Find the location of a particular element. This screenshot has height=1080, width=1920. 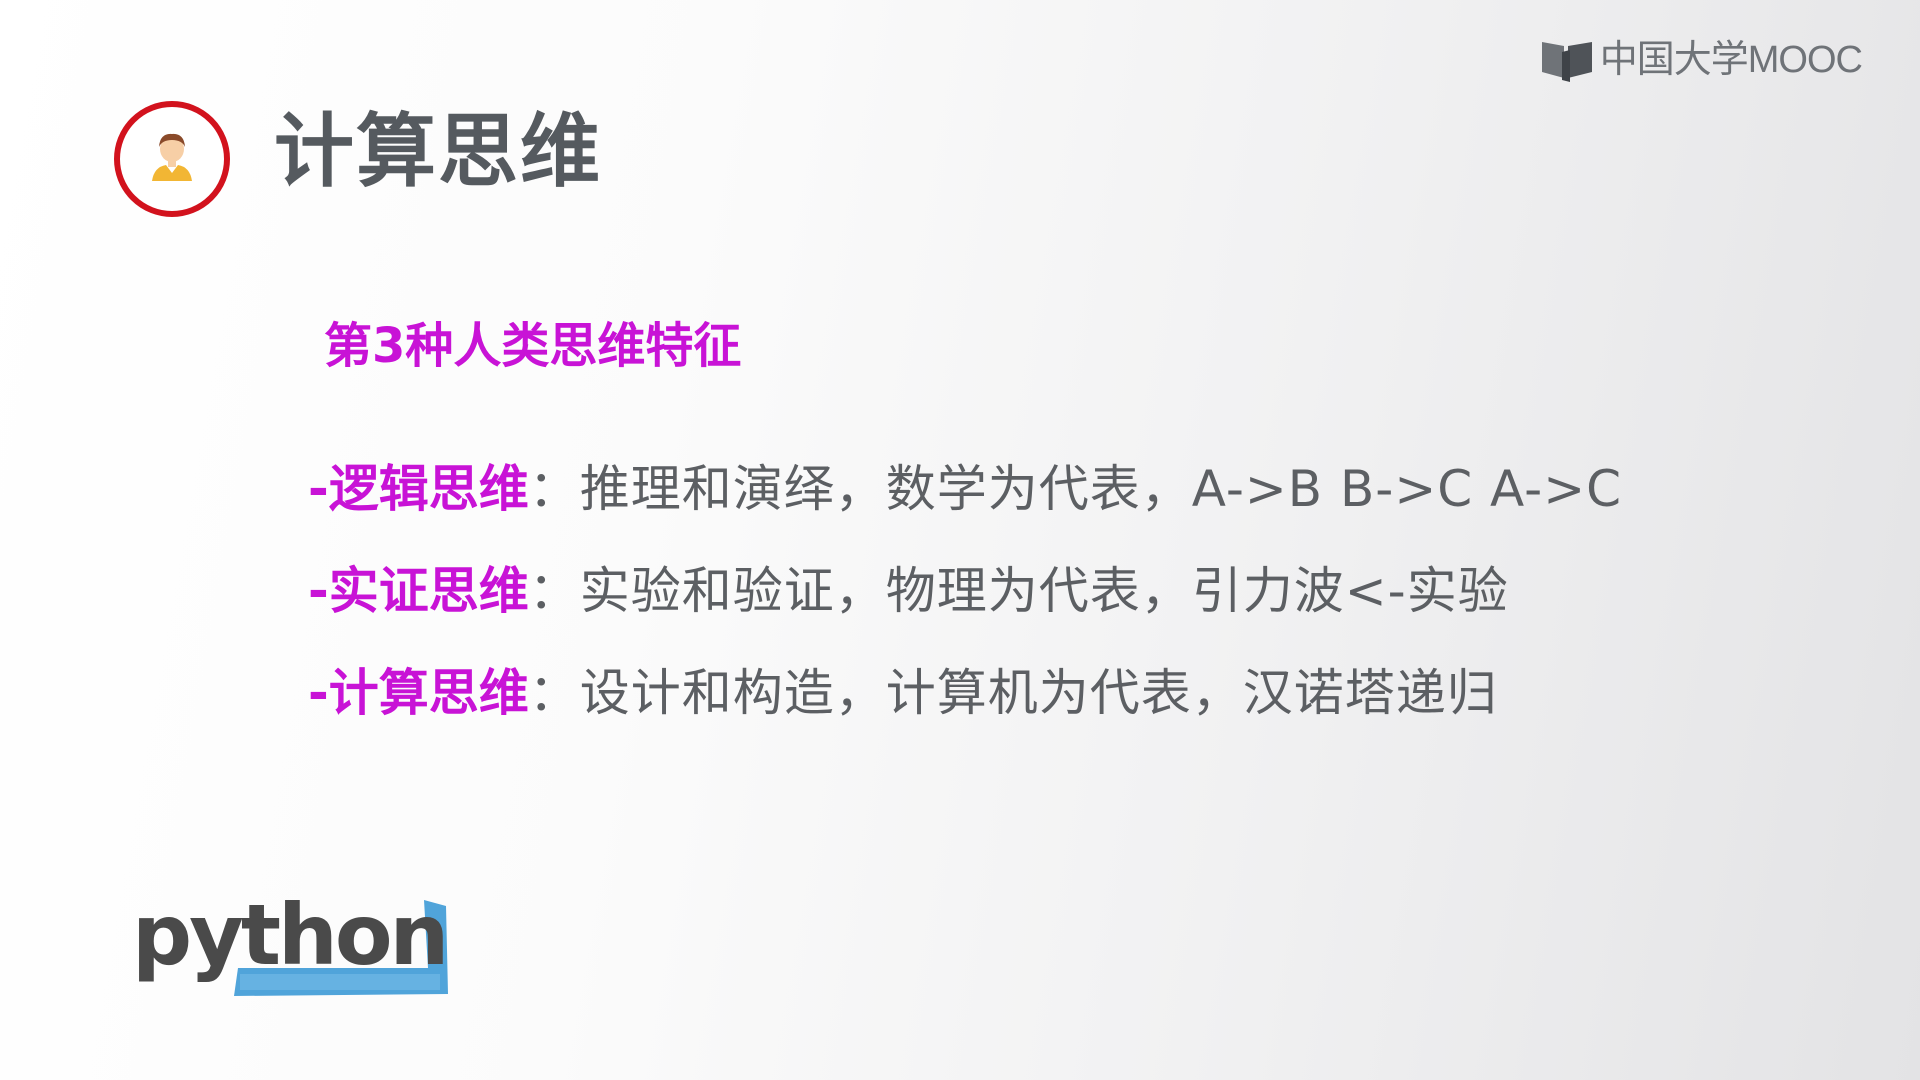

list-item-term: -计算思维 is located at coordinates (418, 693).